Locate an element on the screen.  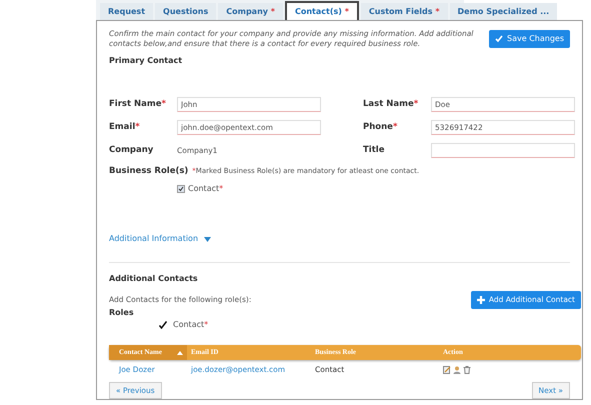
checkbox-label: Contact* is located at coordinates (206, 189).